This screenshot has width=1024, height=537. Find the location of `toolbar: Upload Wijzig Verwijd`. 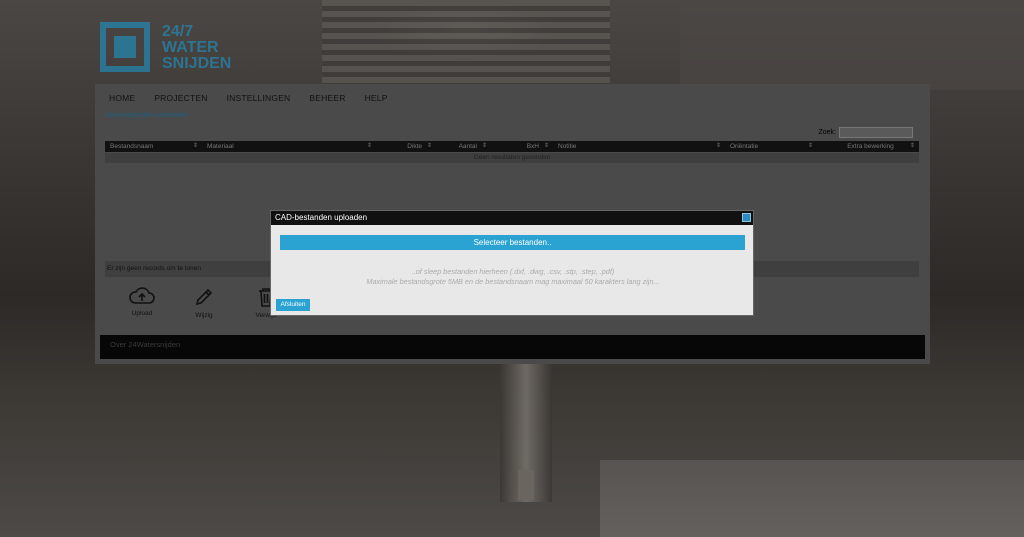

toolbar: Upload Wijzig Verwijd is located at coordinates (204, 302).